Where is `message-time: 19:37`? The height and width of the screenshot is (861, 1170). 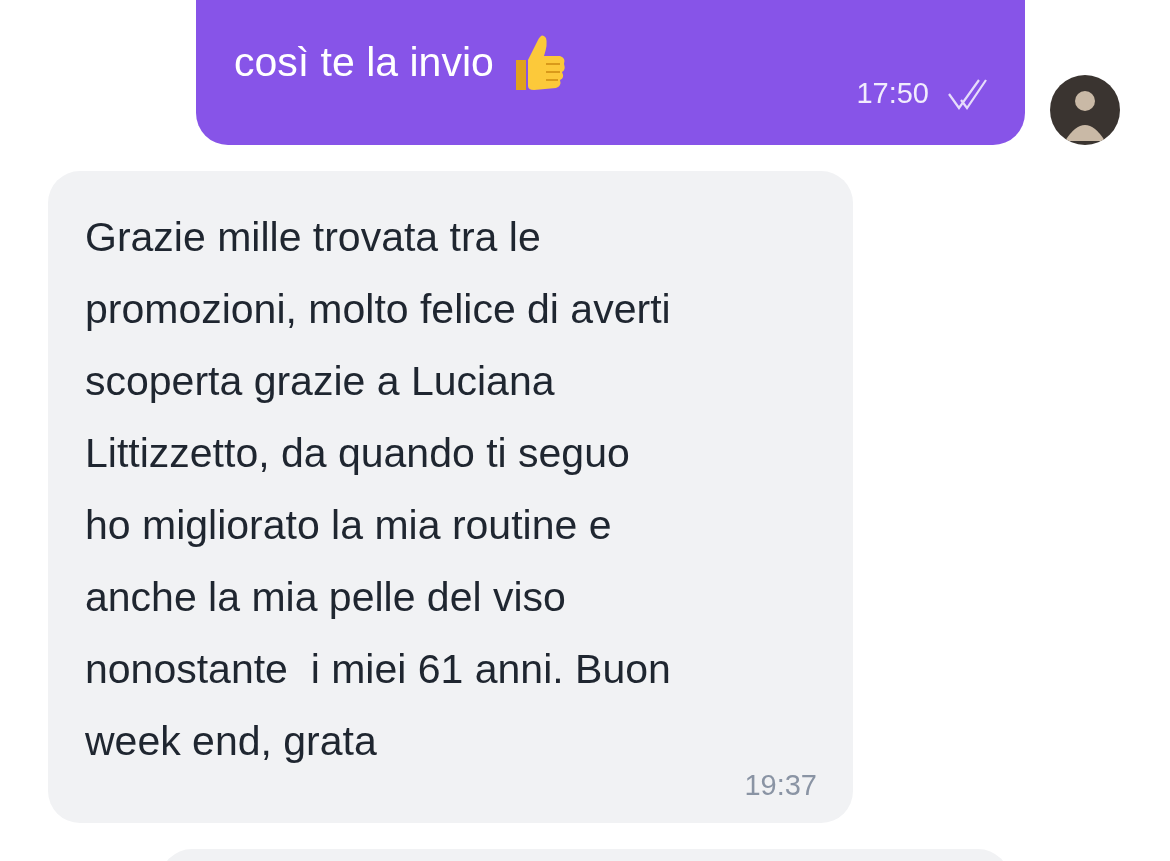
message-time: 19:37 is located at coordinates (780, 785).